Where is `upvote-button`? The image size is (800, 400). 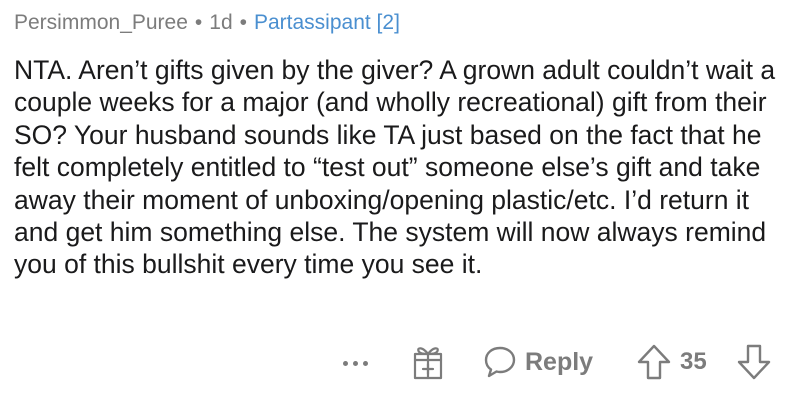
upvote-button is located at coordinates (654, 362).